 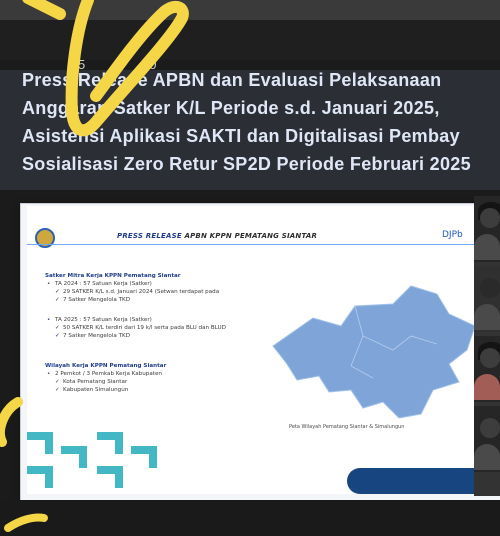 I want to click on slide-title: PRESS RELEASE APBN KPPN PEMATANG SIANTAR, so click(x=217, y=236).